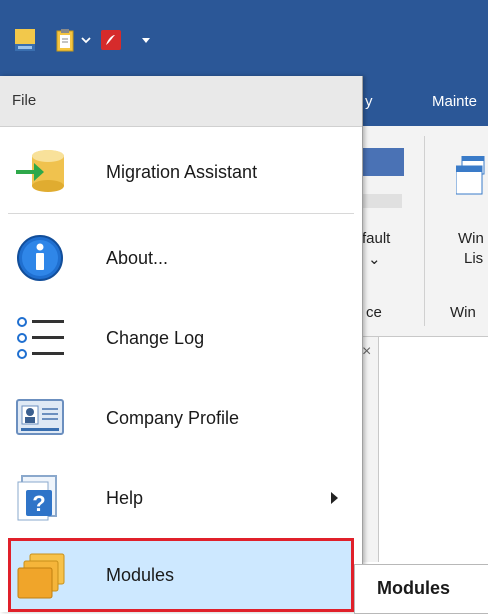 The width and height of the screenshot is (488, 614). What do you see at coordinates (369, 101) in the screenshot?
I see `tab-partial: y` at bounding box center [369, 101].